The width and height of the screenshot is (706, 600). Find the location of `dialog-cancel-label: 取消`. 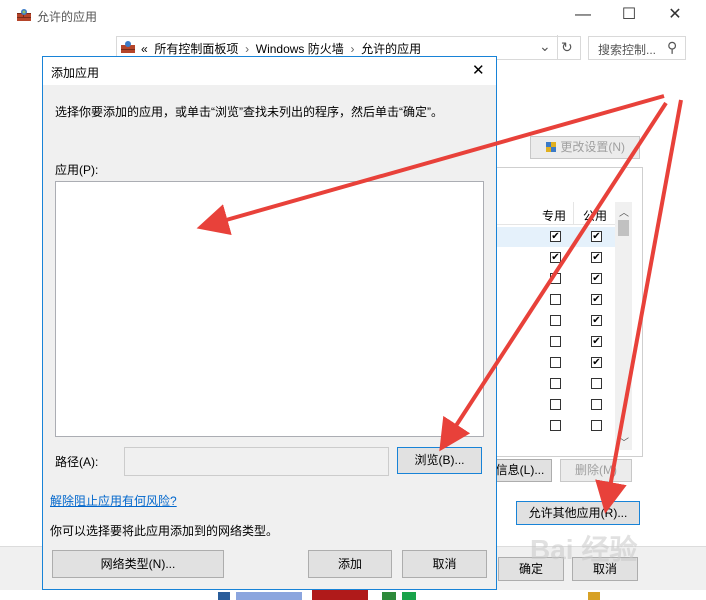

dialog-cancel-label: 取消 is located at coordinates (444, 564).